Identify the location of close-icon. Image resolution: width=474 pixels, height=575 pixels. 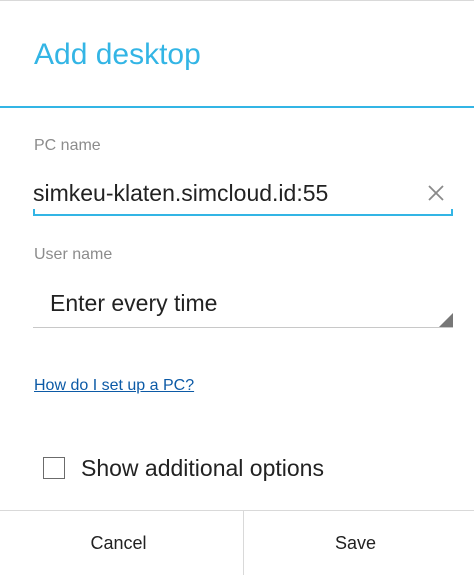
(436, 193).